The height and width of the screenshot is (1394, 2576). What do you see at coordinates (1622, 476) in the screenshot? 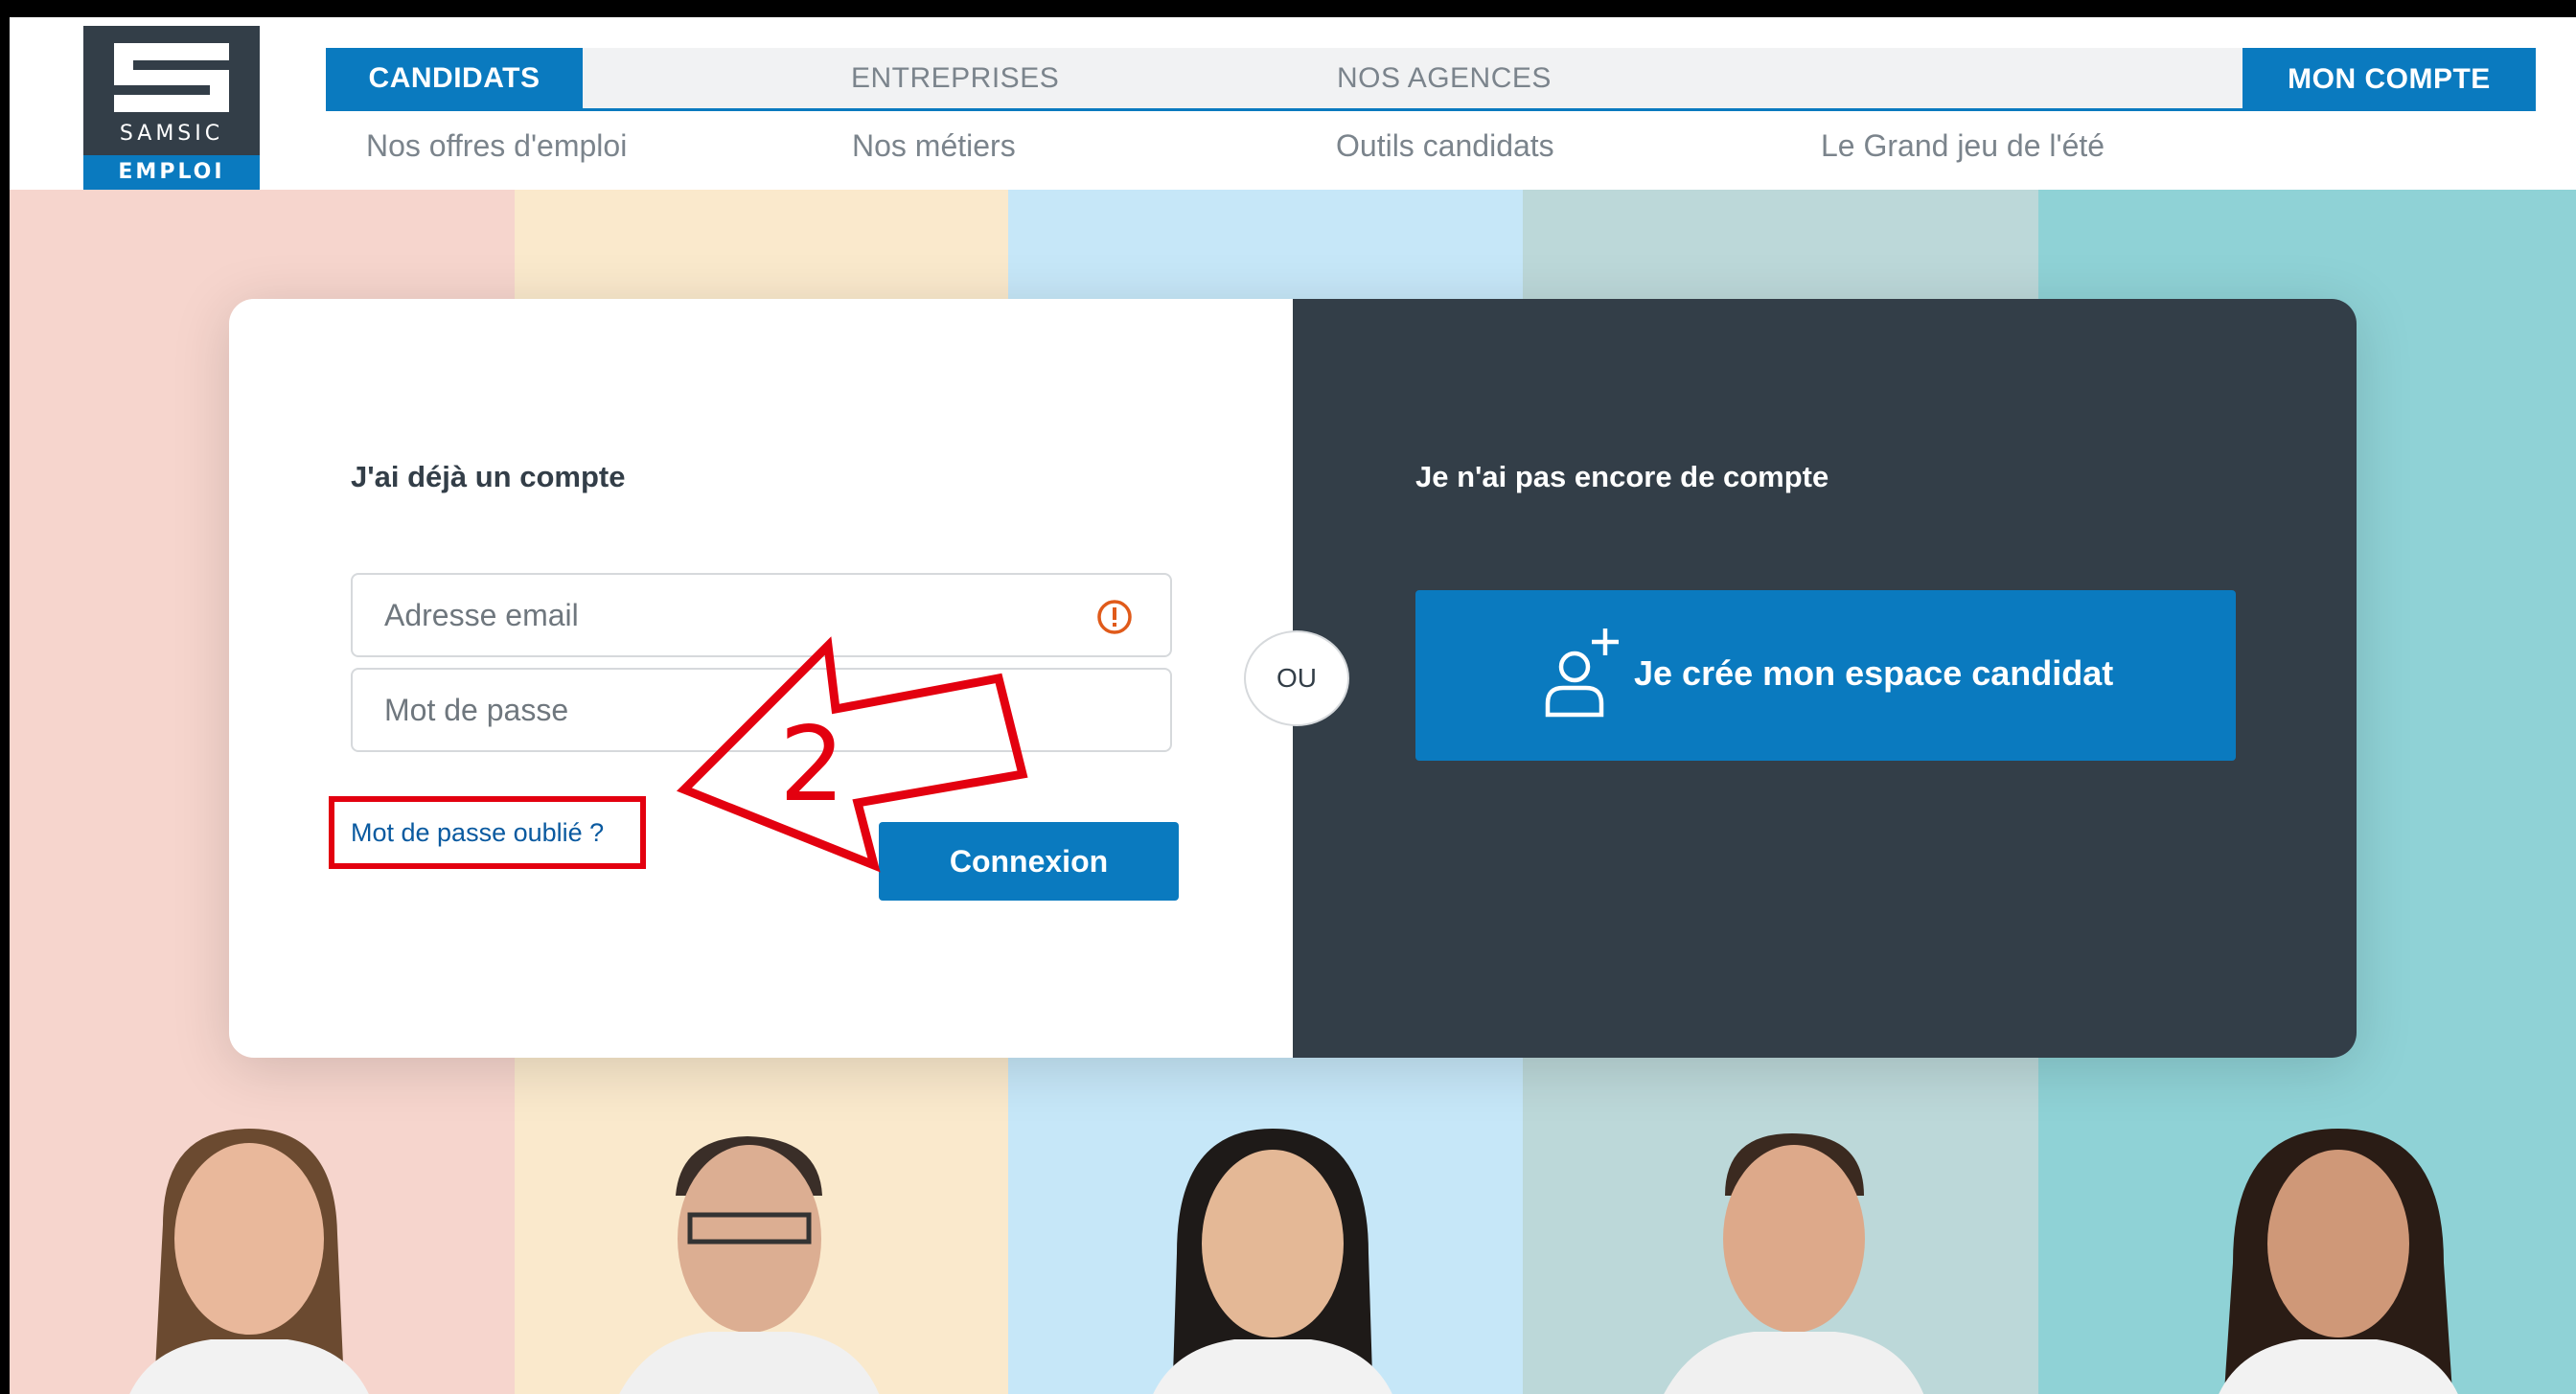
I see `signup-title: Je n'ai pas encore de compte` at bounding box center [1622, 476].